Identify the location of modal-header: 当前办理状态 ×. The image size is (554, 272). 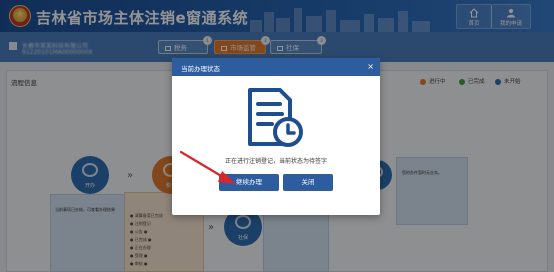
(276, 67).